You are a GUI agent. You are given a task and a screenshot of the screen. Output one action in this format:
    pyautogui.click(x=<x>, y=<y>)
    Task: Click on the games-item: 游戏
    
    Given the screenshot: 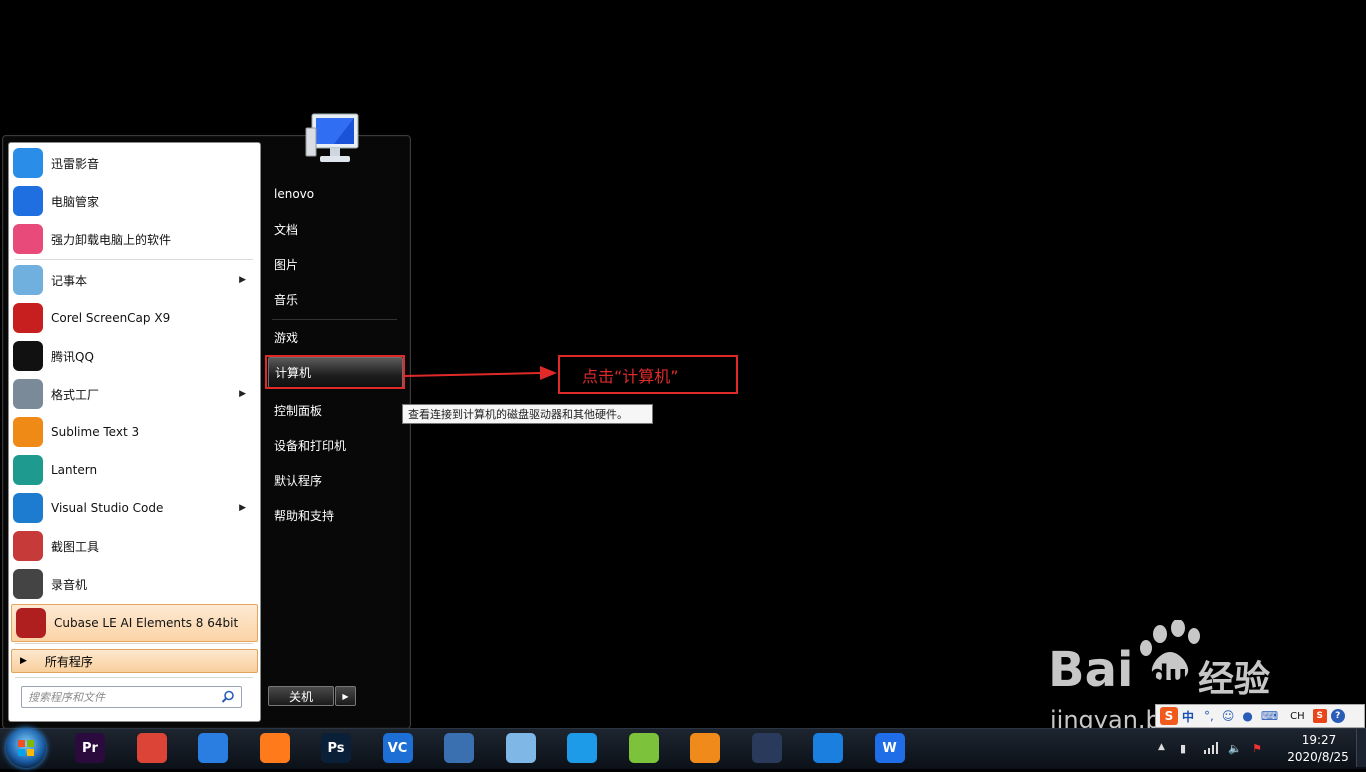 What is the action you would take?
    pyautogui.click(x=336, y=337)
    